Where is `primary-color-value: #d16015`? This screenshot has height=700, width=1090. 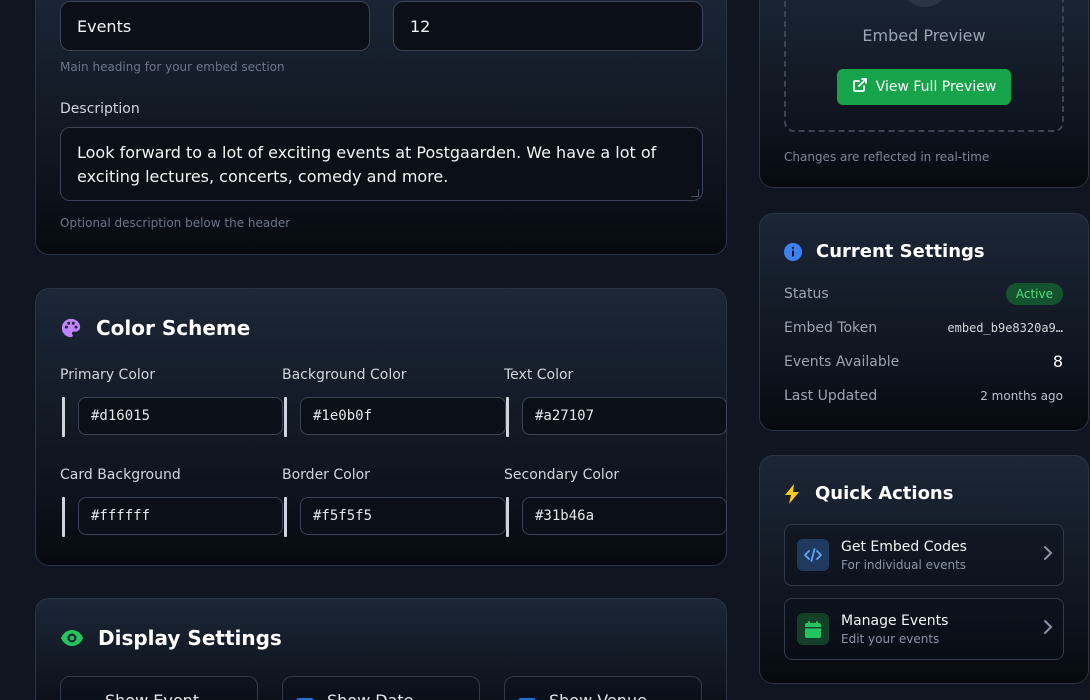 primary-color-value: #d16015 is located at coordinates (121, 416).